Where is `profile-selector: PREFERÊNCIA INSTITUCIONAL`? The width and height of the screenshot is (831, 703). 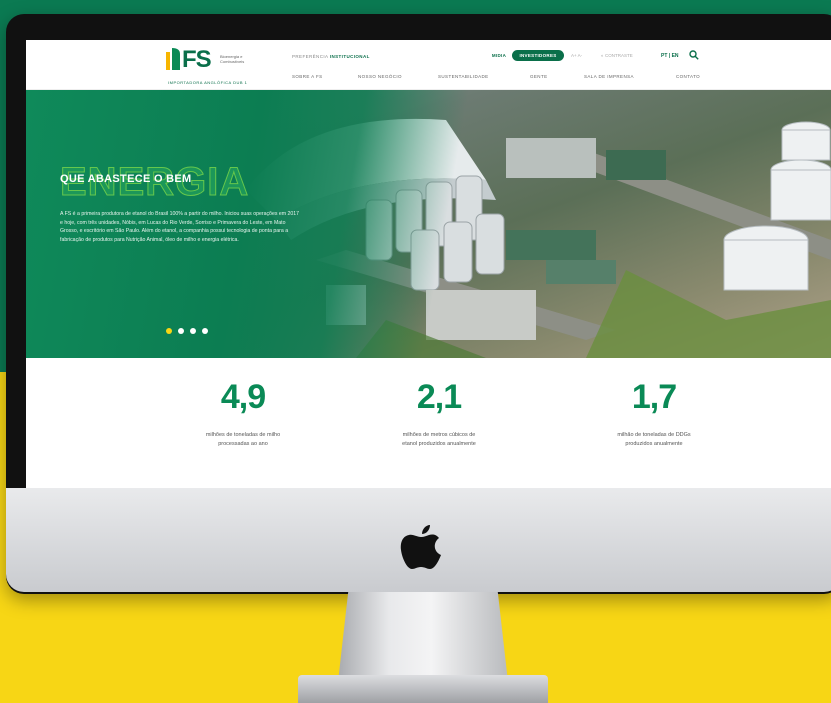
profile-selector: PREFERÊNCIA INSTITUCIONAL is located at coordinates (331, 56).